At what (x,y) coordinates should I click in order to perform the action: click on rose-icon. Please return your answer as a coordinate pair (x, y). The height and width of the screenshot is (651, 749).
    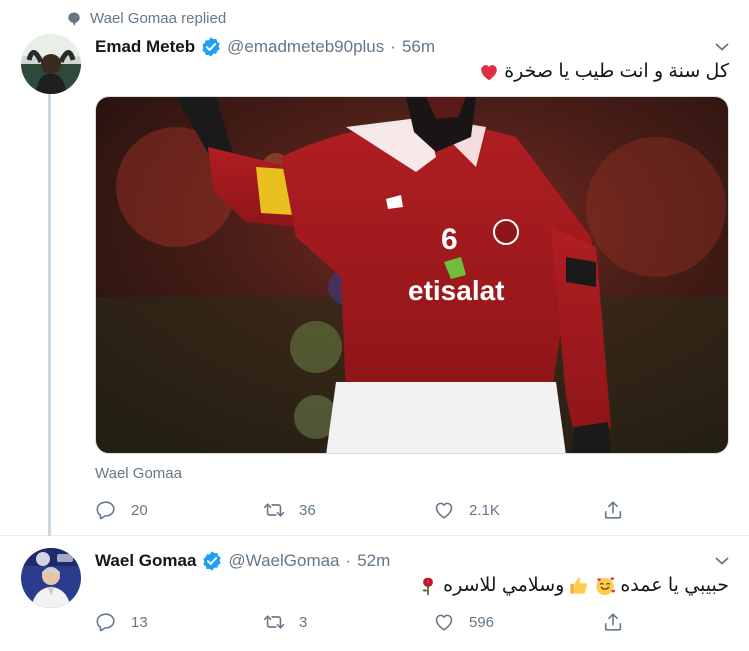
    Looking at the image, I should click on (427, 586).